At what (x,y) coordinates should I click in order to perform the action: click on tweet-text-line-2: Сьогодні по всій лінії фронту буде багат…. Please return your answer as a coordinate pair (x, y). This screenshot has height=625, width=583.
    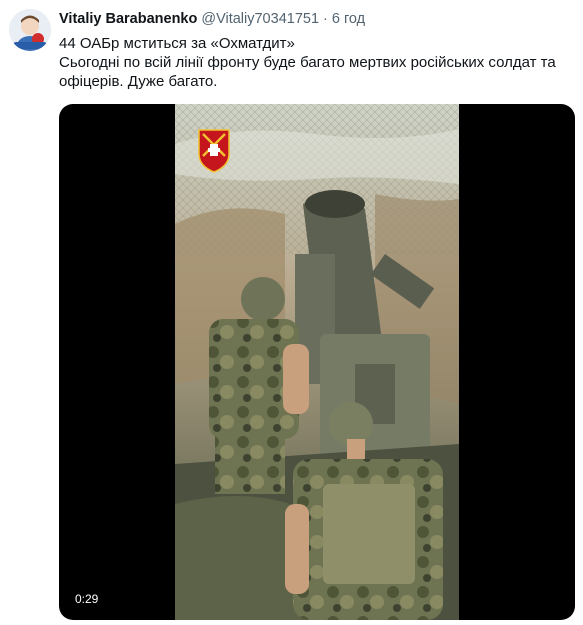
    Looking at the image, I should click on (307, 72).